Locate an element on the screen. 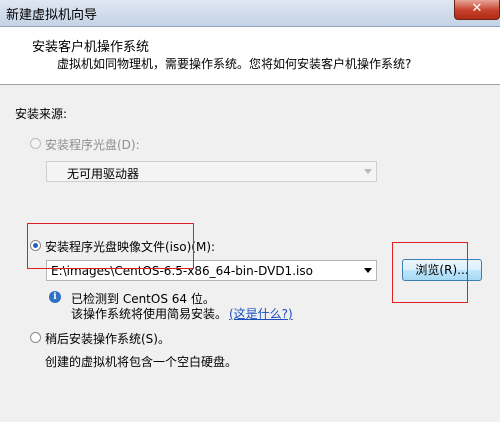 This screenshot has width=500, height=422. easy-install-text: 该操作系统将使用简易安装。 is located at coordinates (149, 314).